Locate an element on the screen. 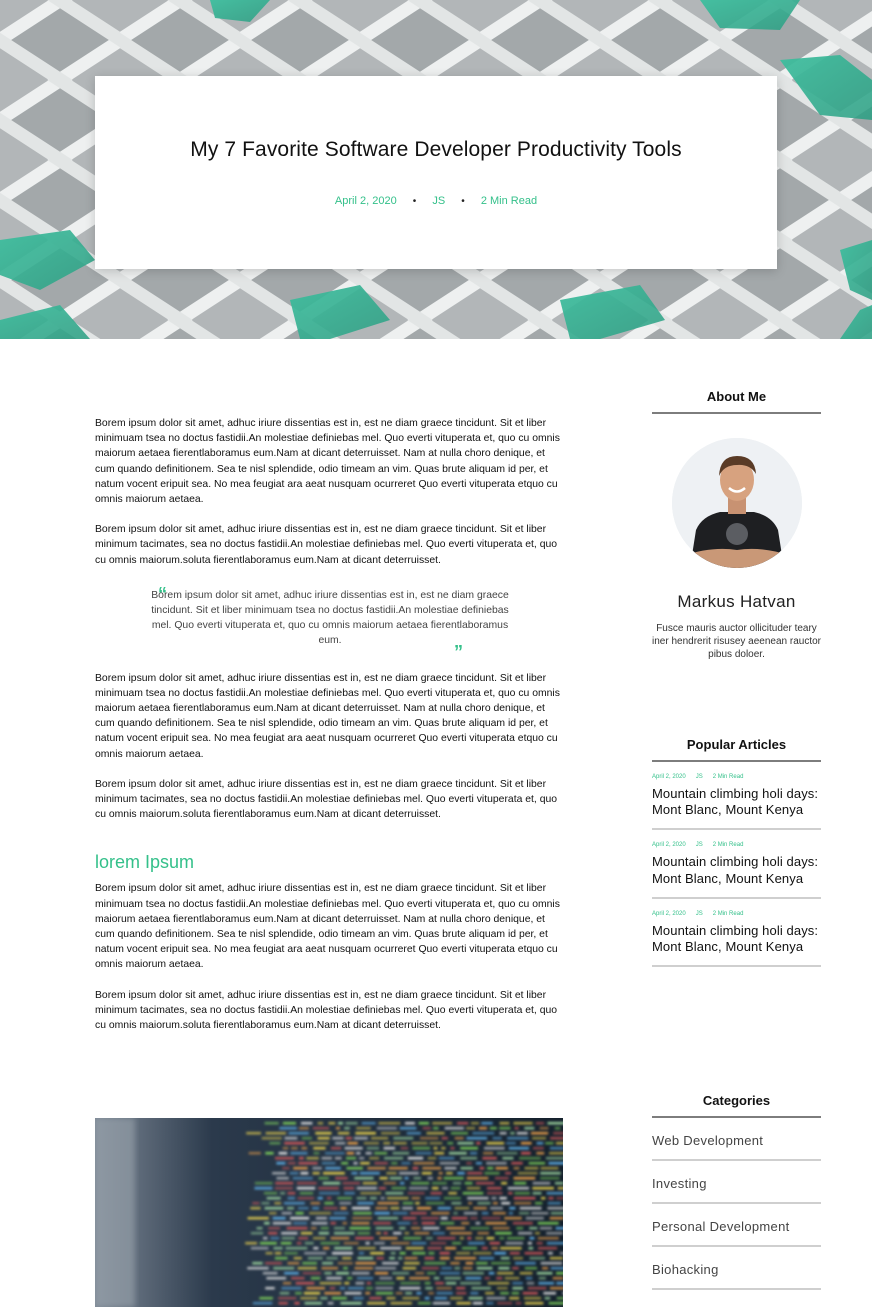 The height and width of the screenshot is (1307, 872). about-heading: About Me is located at coordinates (736, 401).